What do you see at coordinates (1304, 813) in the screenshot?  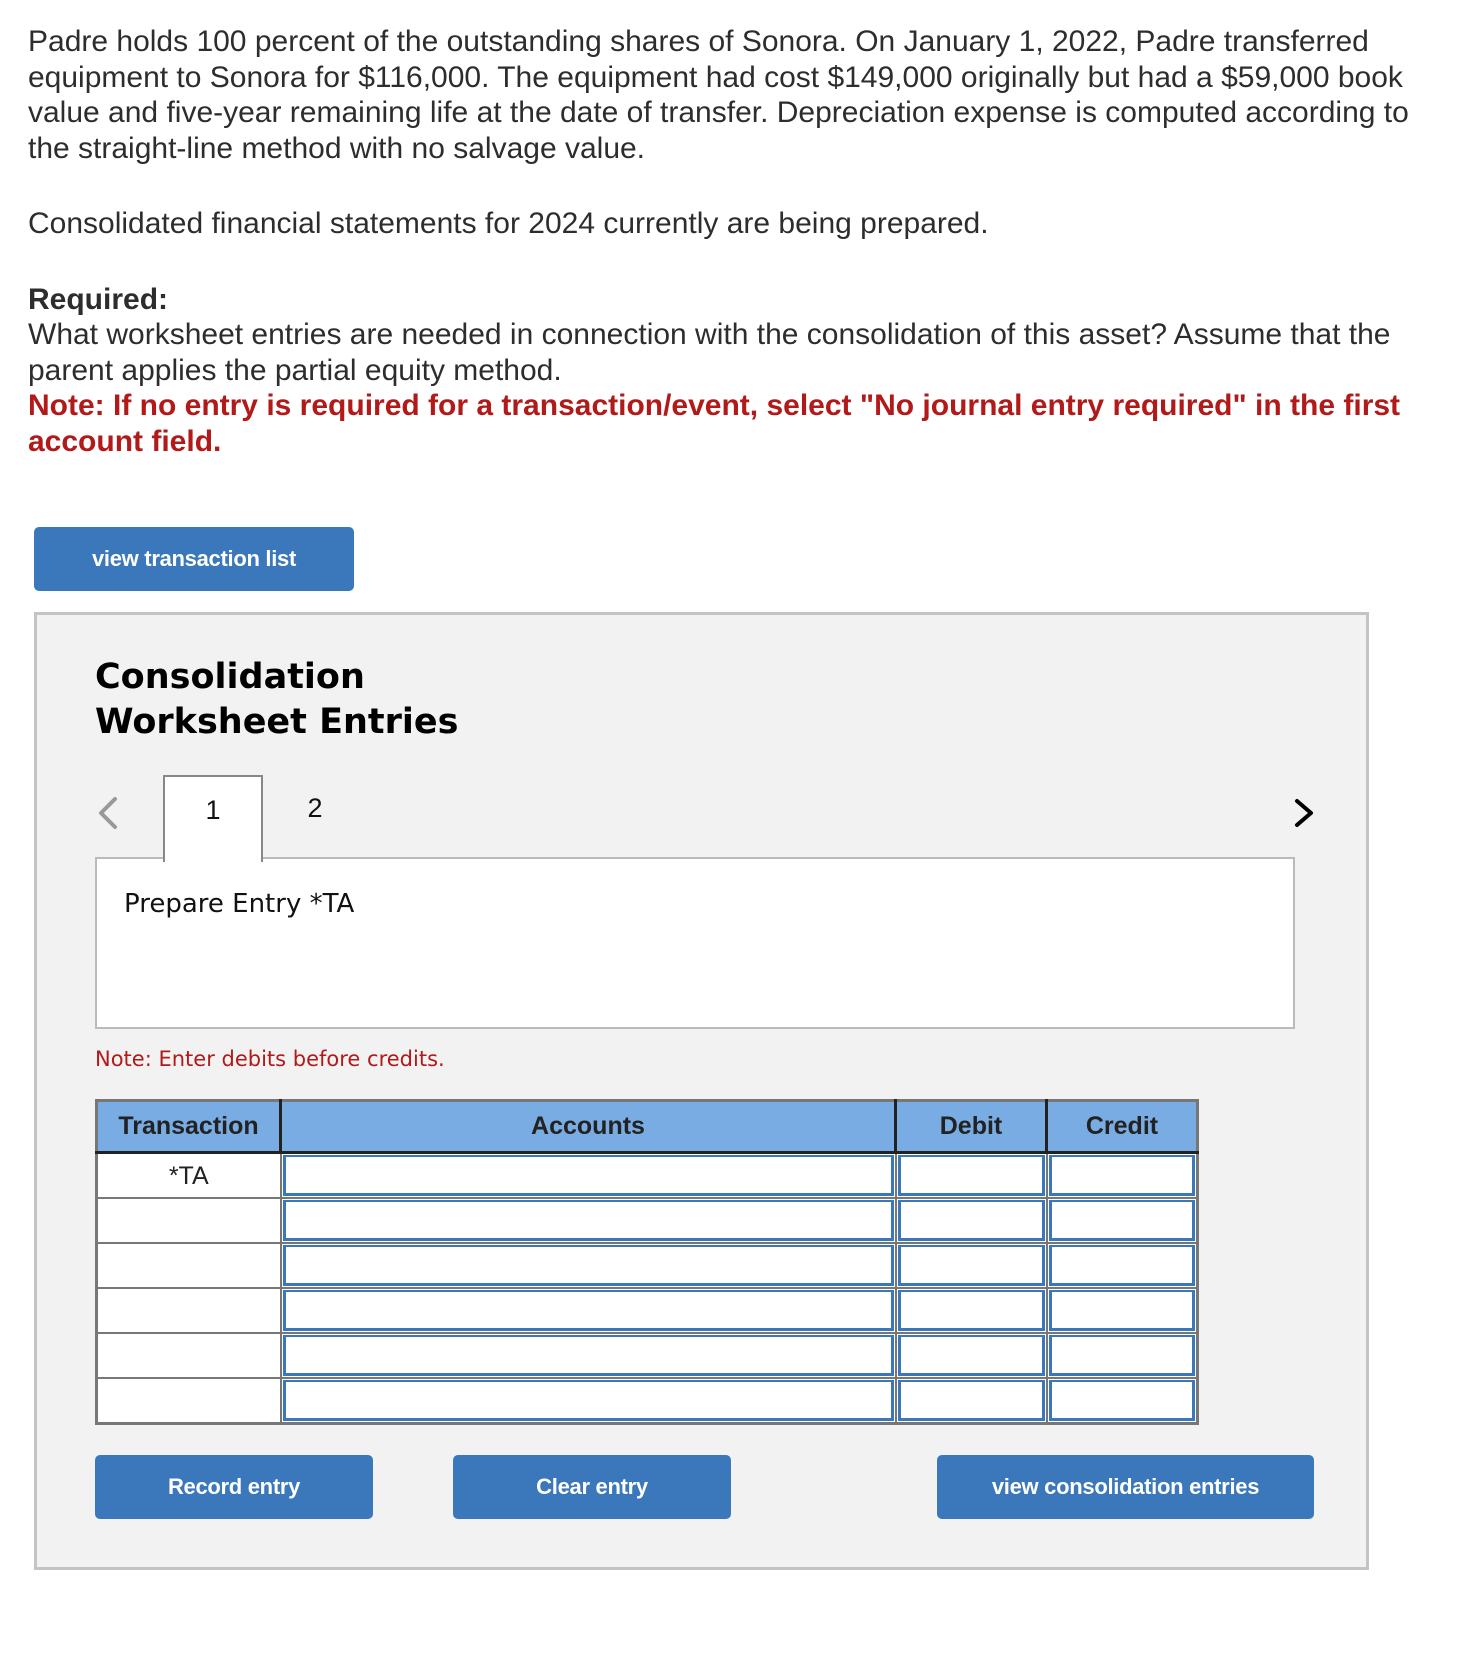 I see `chevron-right-icon` at bounding box center [1304, 813].